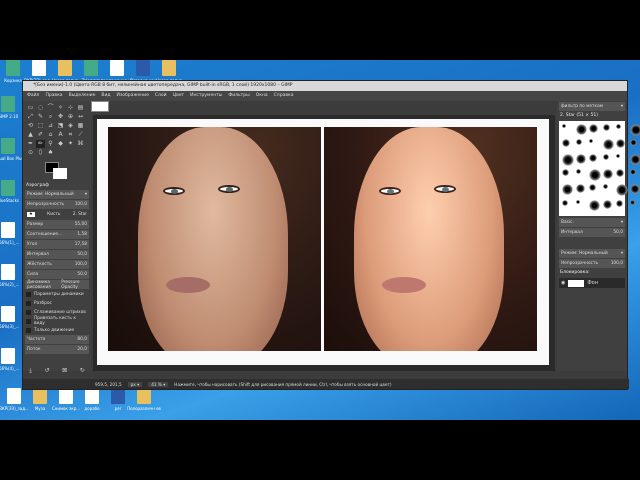 This screenshot has height=480, width=640. I want to click on tool-icon: ⊕, so click(70, 117).